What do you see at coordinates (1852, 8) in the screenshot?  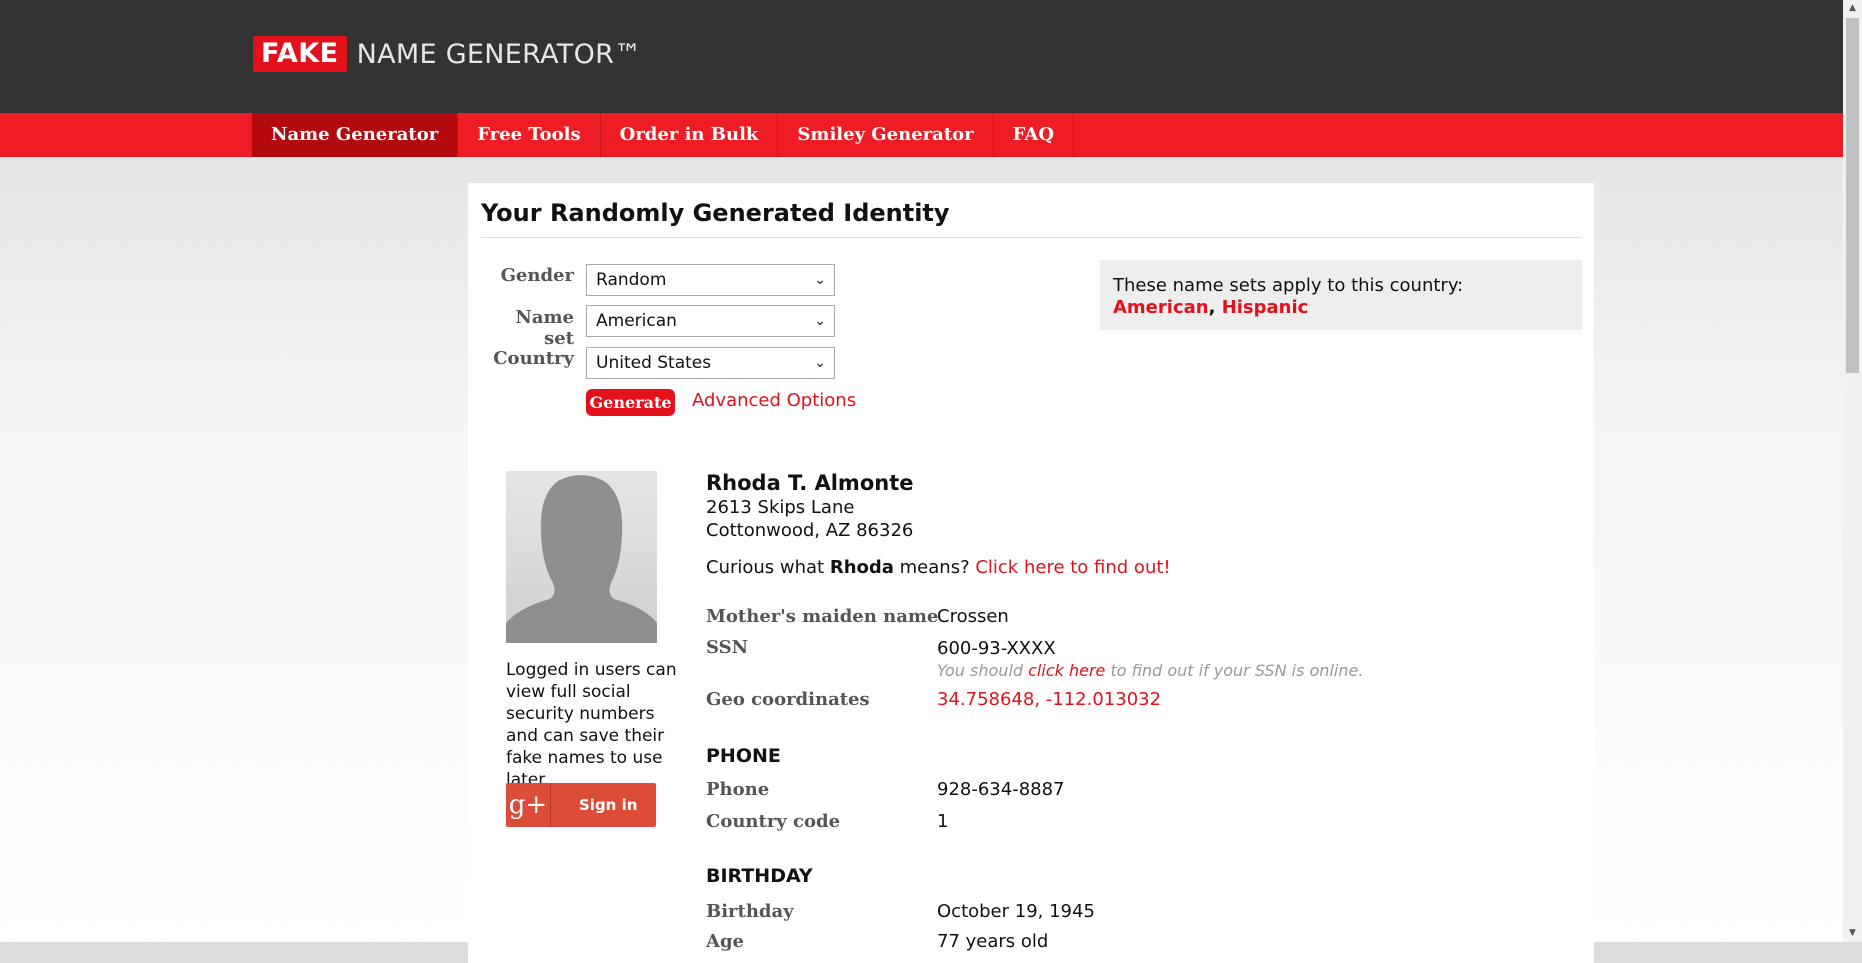 I see `scroll-up-icon: ▲` at bounding box center [1852, 8].